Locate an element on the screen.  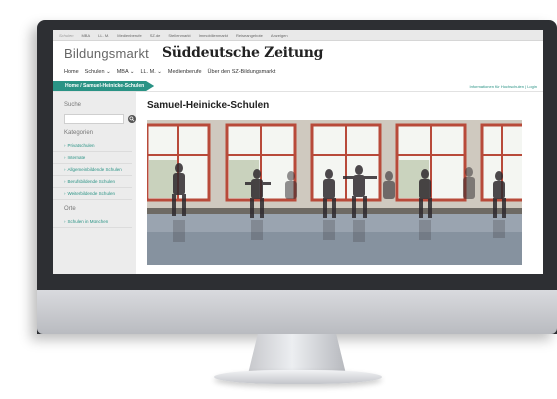
sidebar-item-privatschulen: › Privatschulen is located at coordinates (92, 146).